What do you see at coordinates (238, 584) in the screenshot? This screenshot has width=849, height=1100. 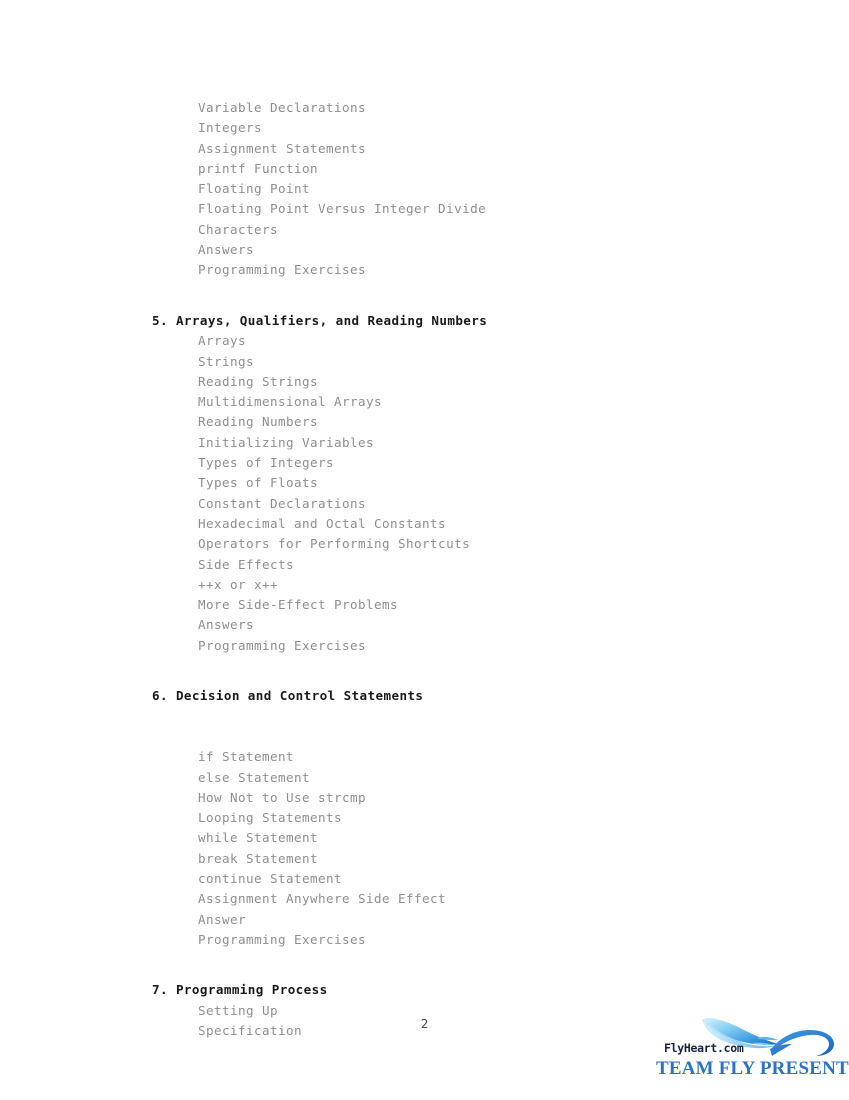 I see `toc-entry: ++x or x++` at bounding box center [238, 584].